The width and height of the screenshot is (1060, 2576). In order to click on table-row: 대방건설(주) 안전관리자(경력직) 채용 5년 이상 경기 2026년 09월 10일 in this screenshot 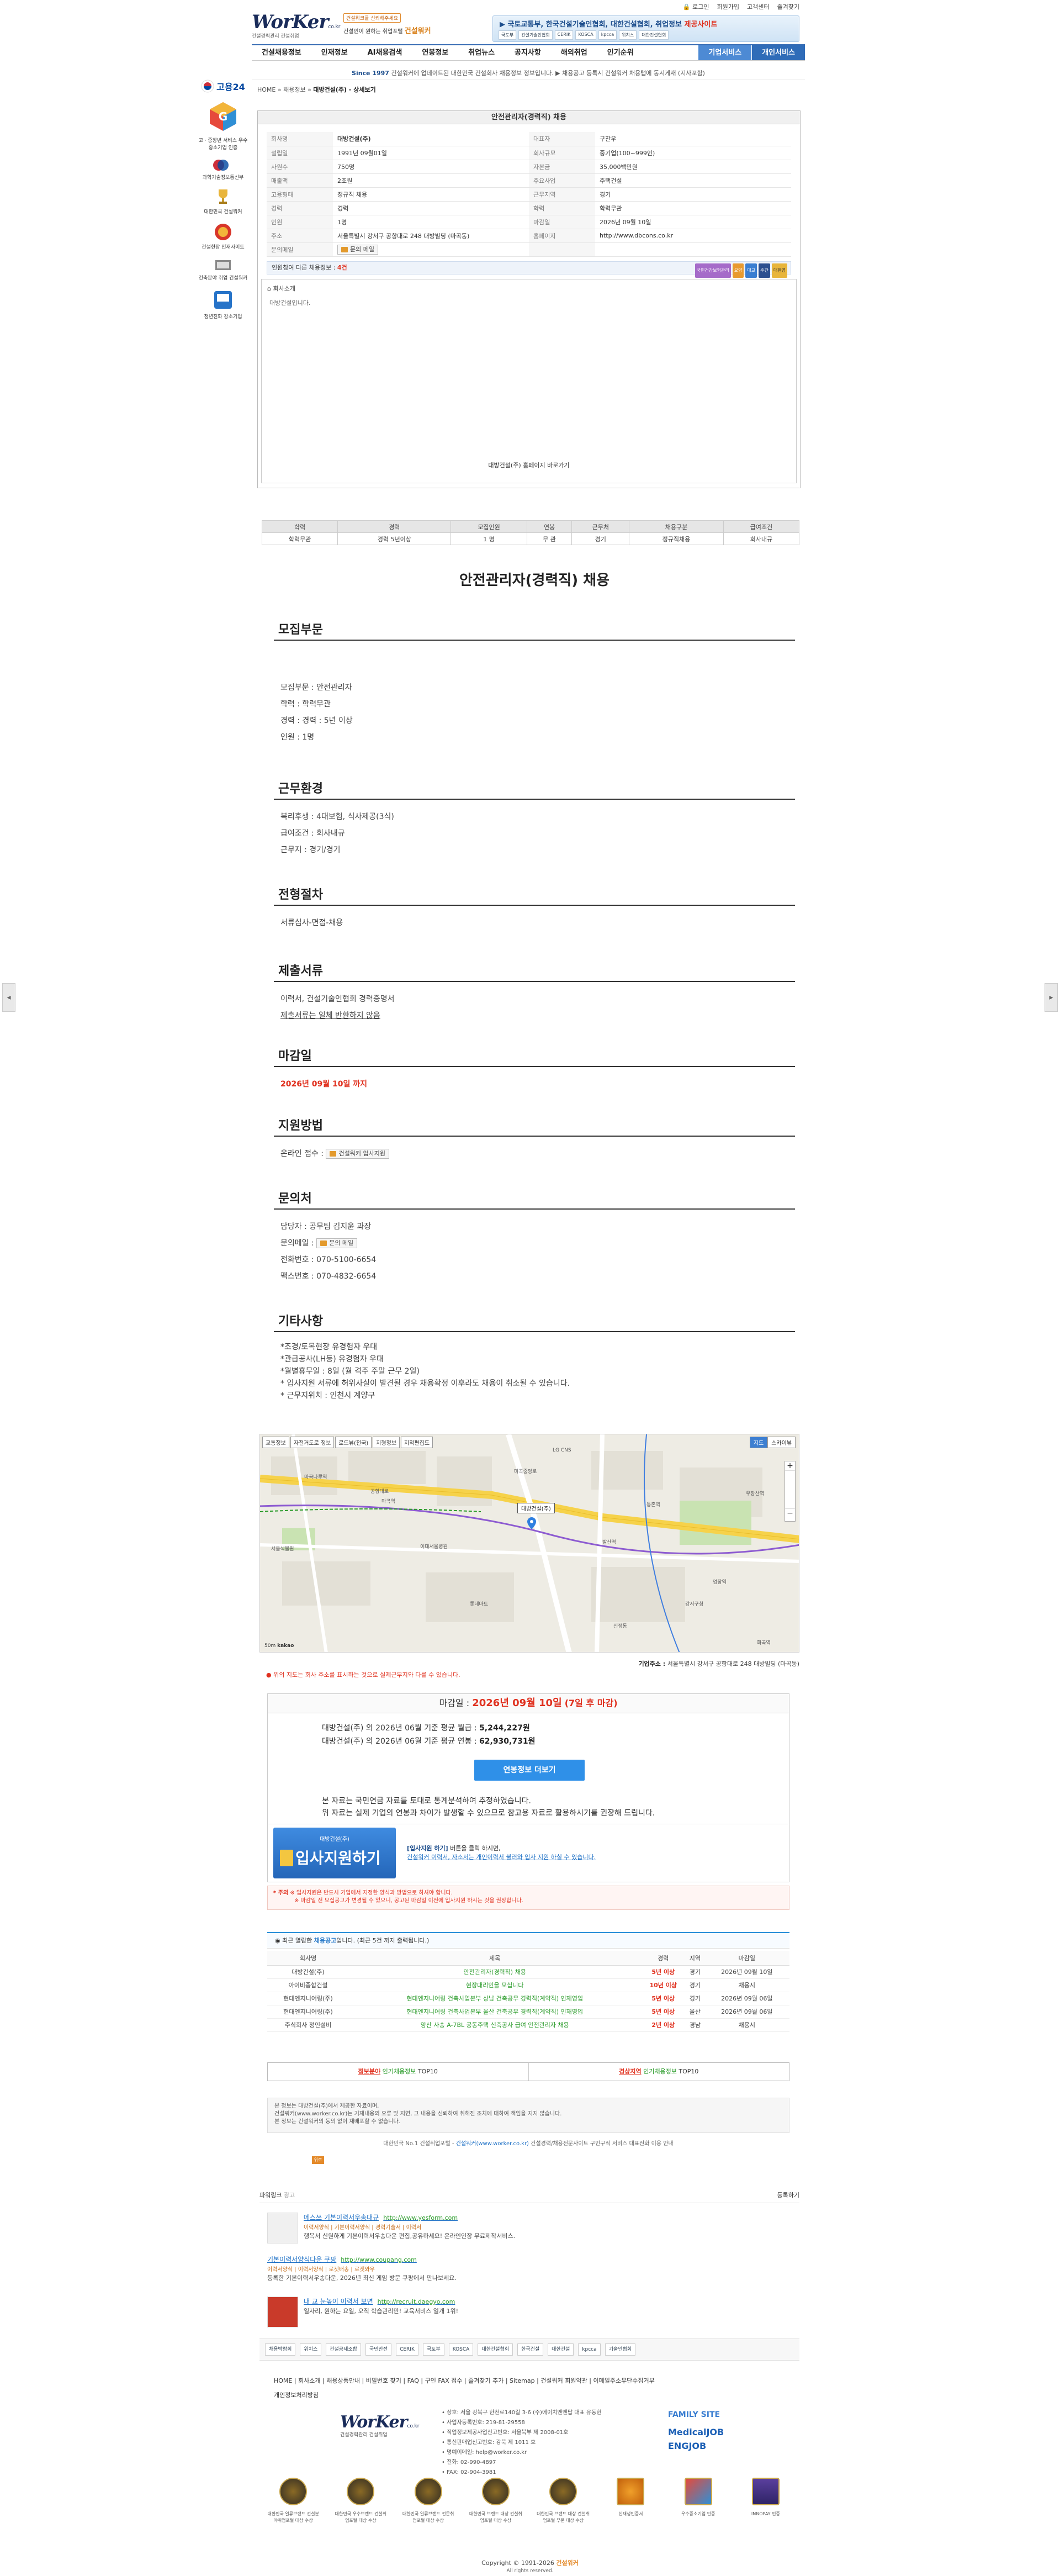, I will do `click(528, 1972)`.